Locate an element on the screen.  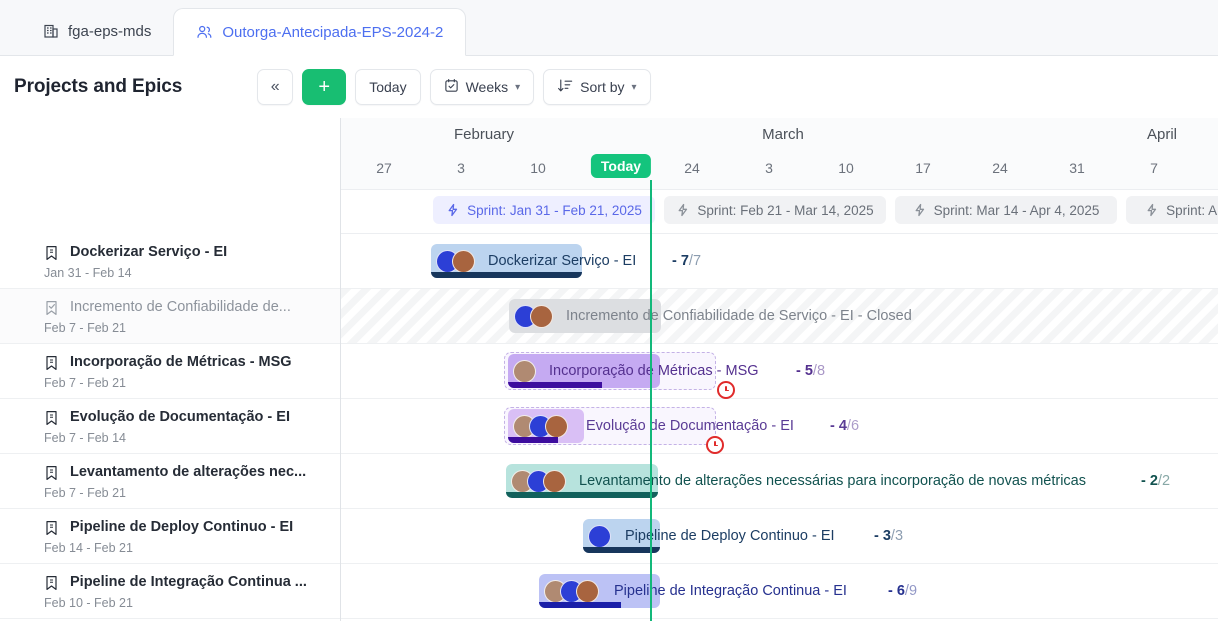
sidebar-task-dates: Jan 31 - Feb 14 is located at coordinates (88, 273).